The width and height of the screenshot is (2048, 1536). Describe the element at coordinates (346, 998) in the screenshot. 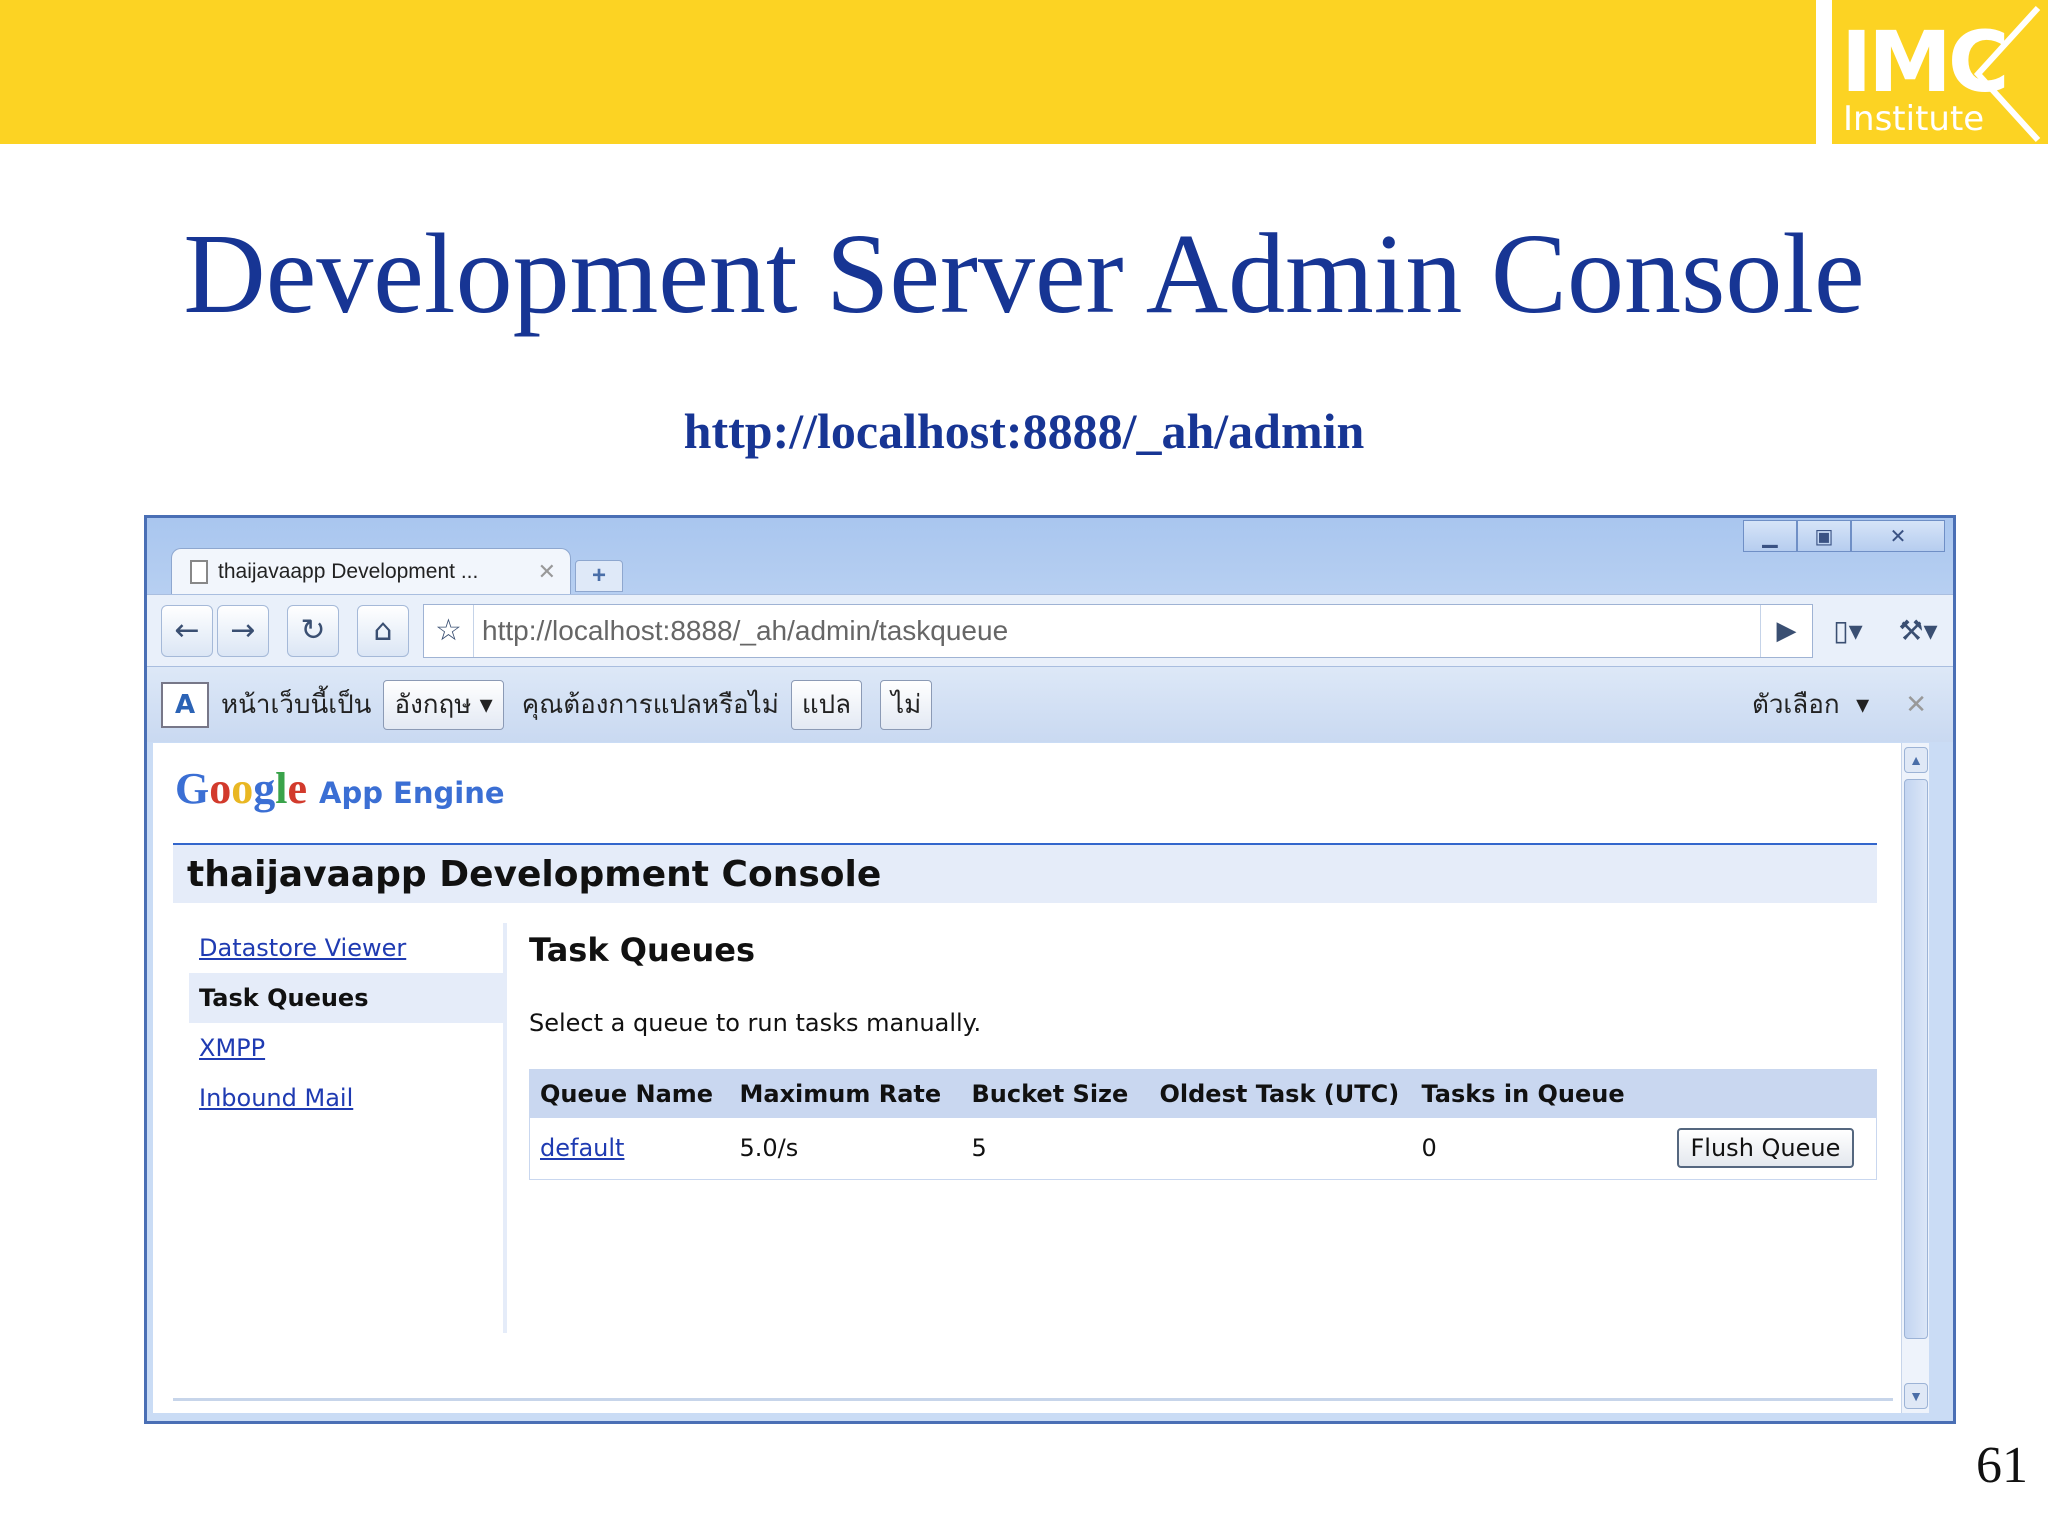

I see `sidebar-item-task-queues: Task Queues` at that location.